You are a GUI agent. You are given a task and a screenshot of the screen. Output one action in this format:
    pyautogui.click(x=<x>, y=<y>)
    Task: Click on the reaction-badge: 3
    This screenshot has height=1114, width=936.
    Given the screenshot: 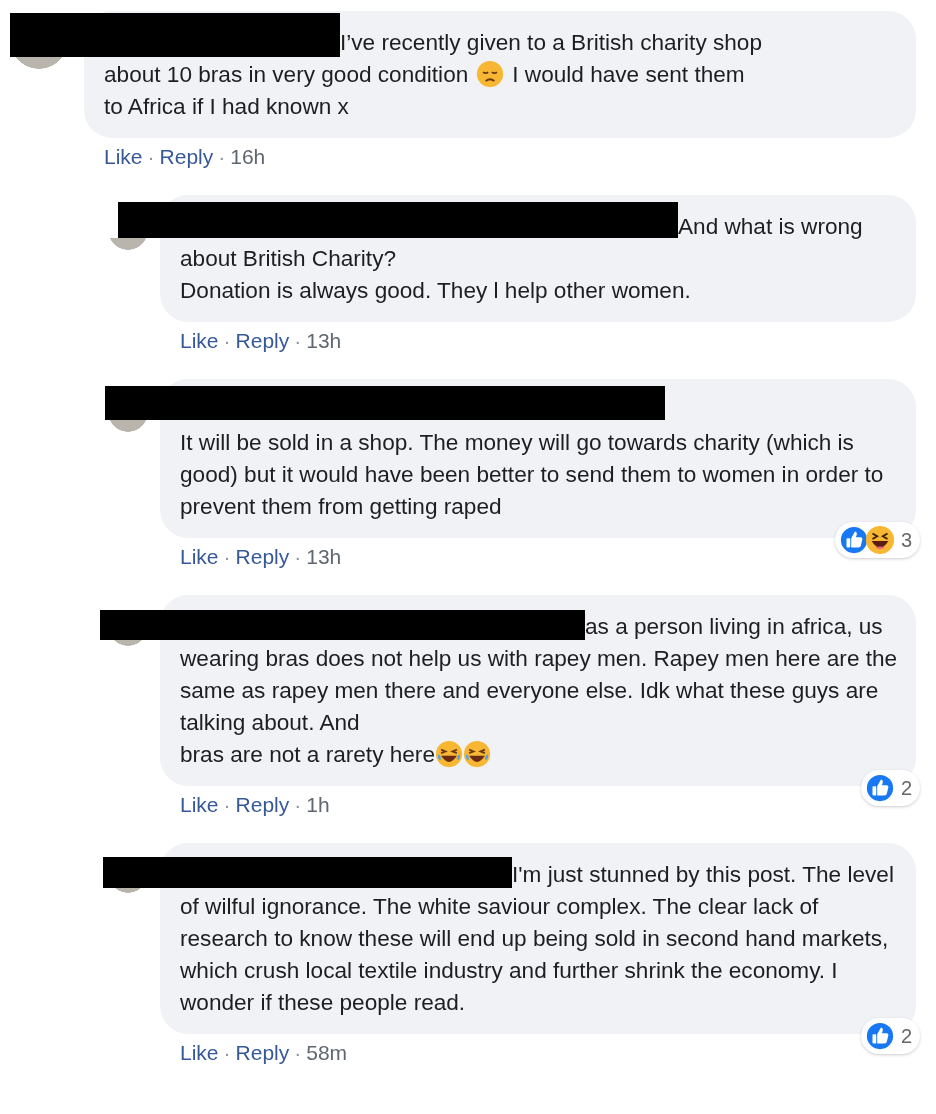 What is the action you would take?
    pyautogui.click(x=877, y=540)
    